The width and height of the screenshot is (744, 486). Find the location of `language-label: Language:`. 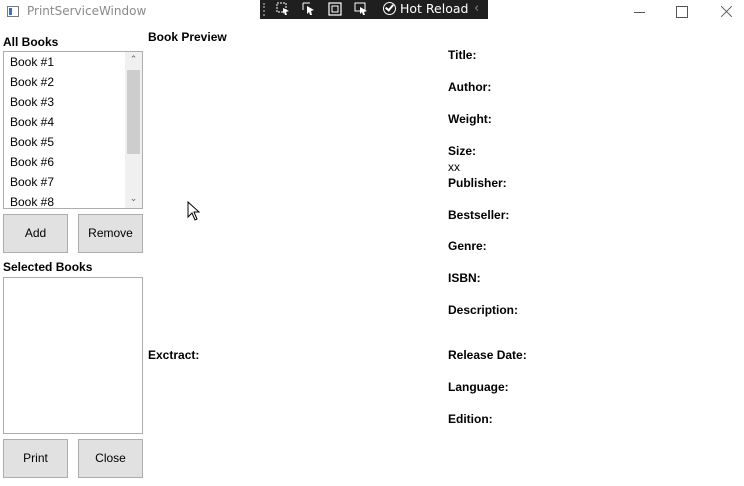

language-label: Language: is located at coordinates (478, 387).